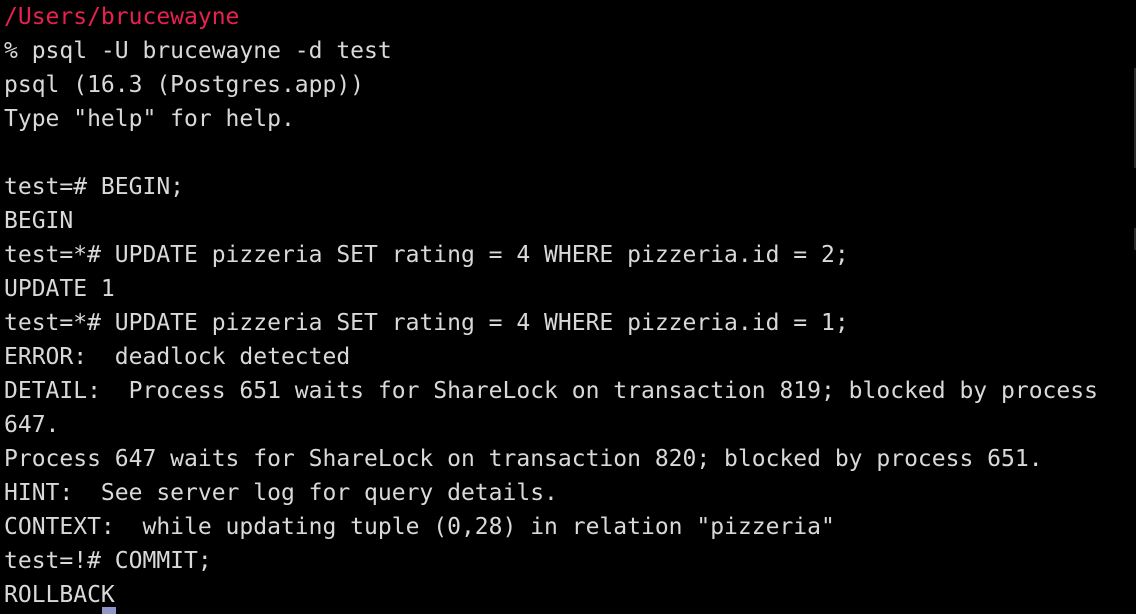  Describe the element at coordinates (551, 153) in the screenshot. I see `terminal-line-blank` at that location.